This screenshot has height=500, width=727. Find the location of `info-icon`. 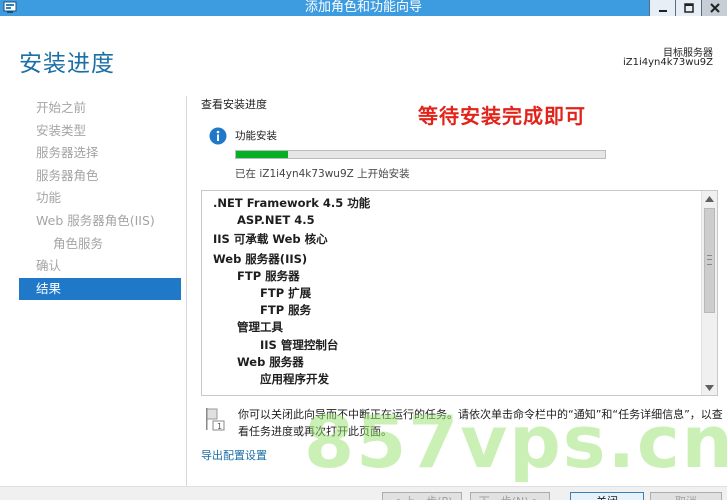

info-icon is located at coordinates (218, 136).